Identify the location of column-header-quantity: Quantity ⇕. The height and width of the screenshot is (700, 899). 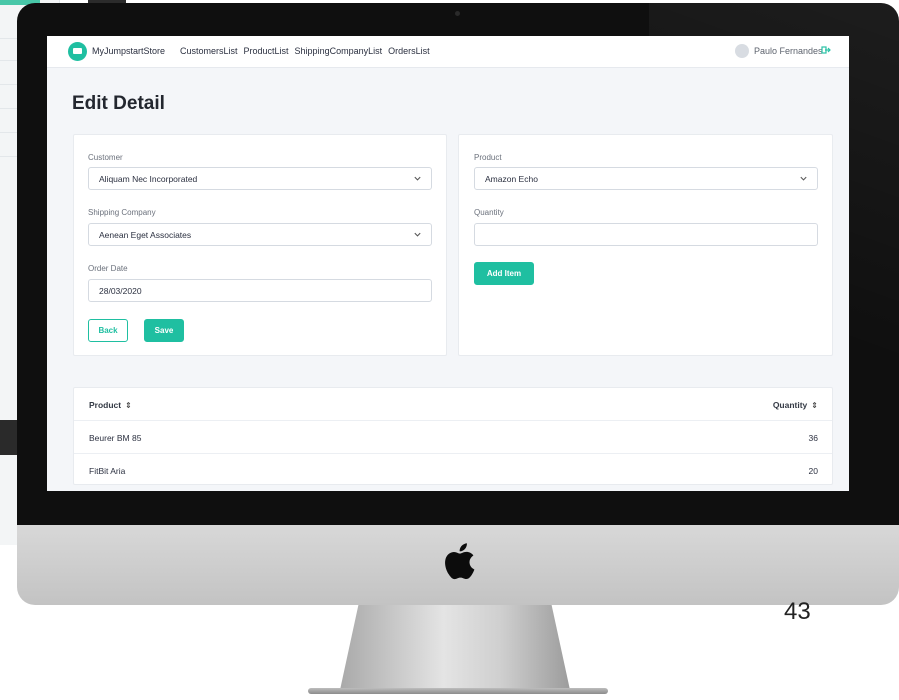
(795, 405).